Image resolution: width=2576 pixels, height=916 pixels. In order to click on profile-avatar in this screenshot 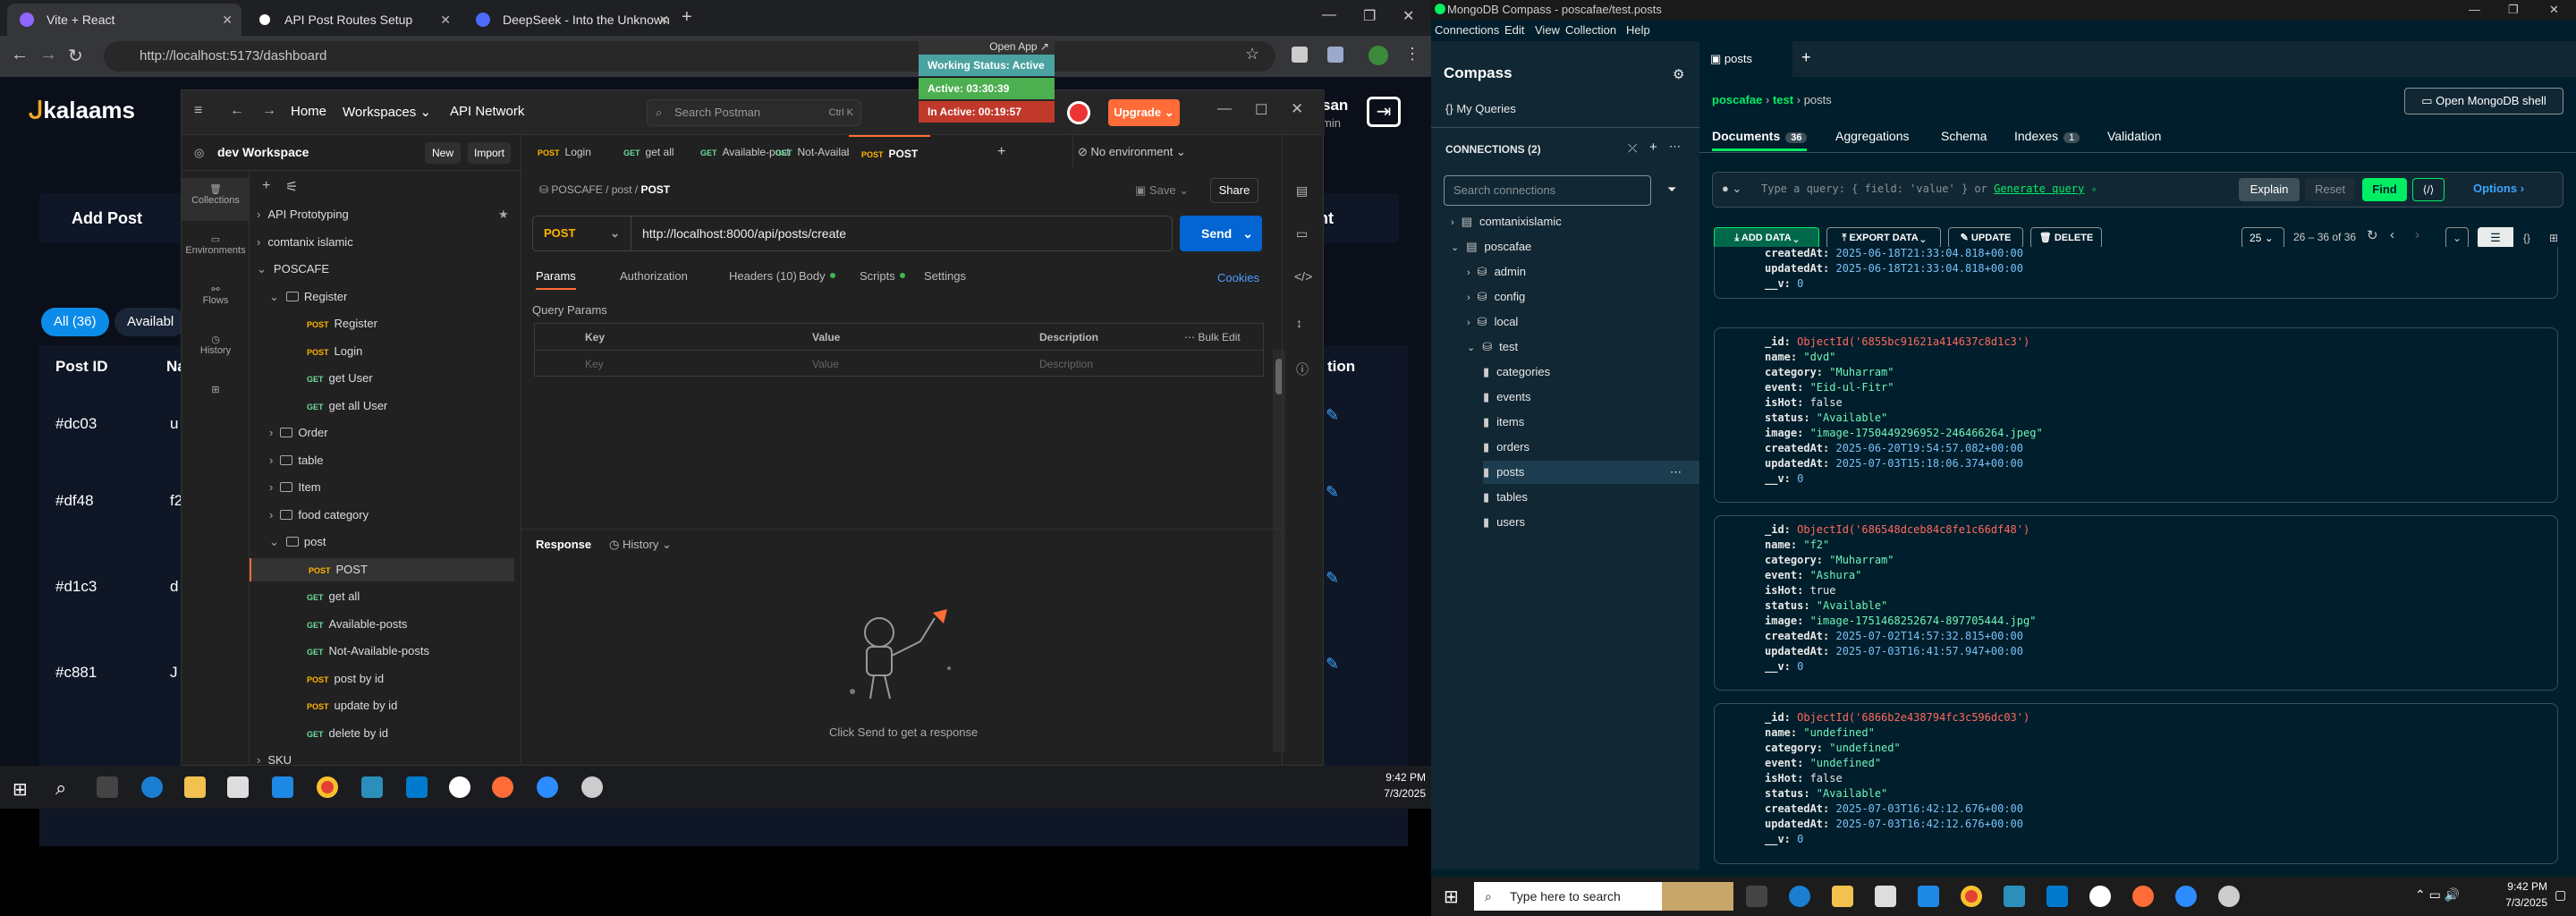, I will do `click(1378, 55)`.